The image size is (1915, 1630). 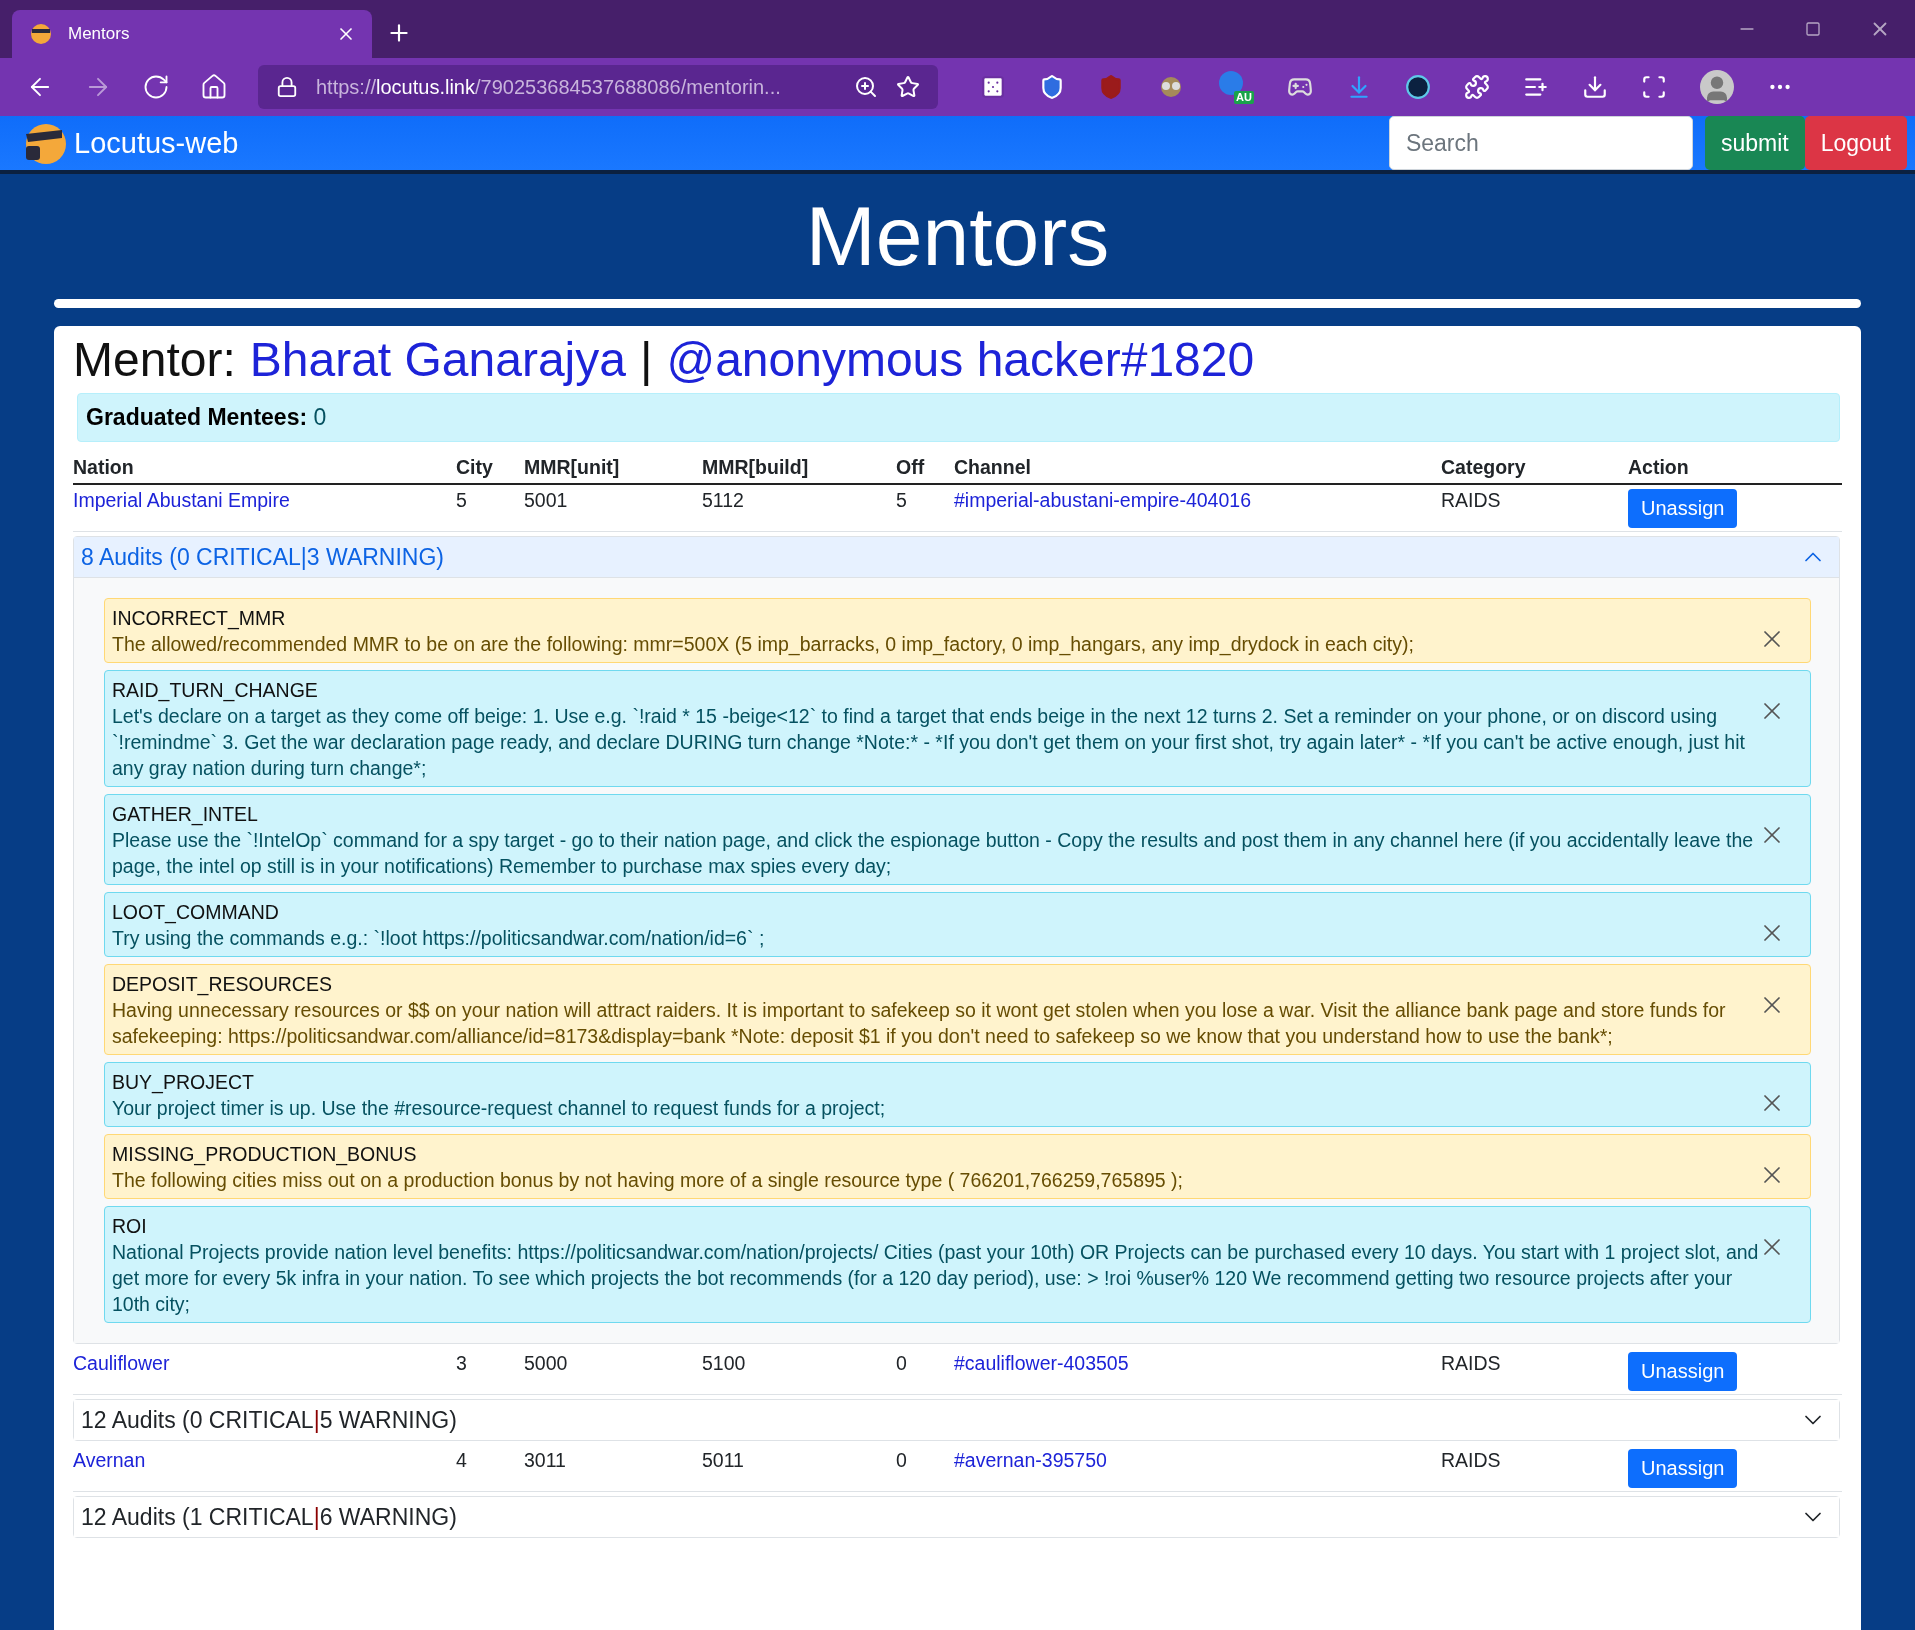 What do you see at coordinates (648, 1180) in the screenshot?
I see `audit-message: The following cities miss out on a production bonus by not having more of a single resource type ( 766201,766259,765895 );` at bounding box center [648, 1180].